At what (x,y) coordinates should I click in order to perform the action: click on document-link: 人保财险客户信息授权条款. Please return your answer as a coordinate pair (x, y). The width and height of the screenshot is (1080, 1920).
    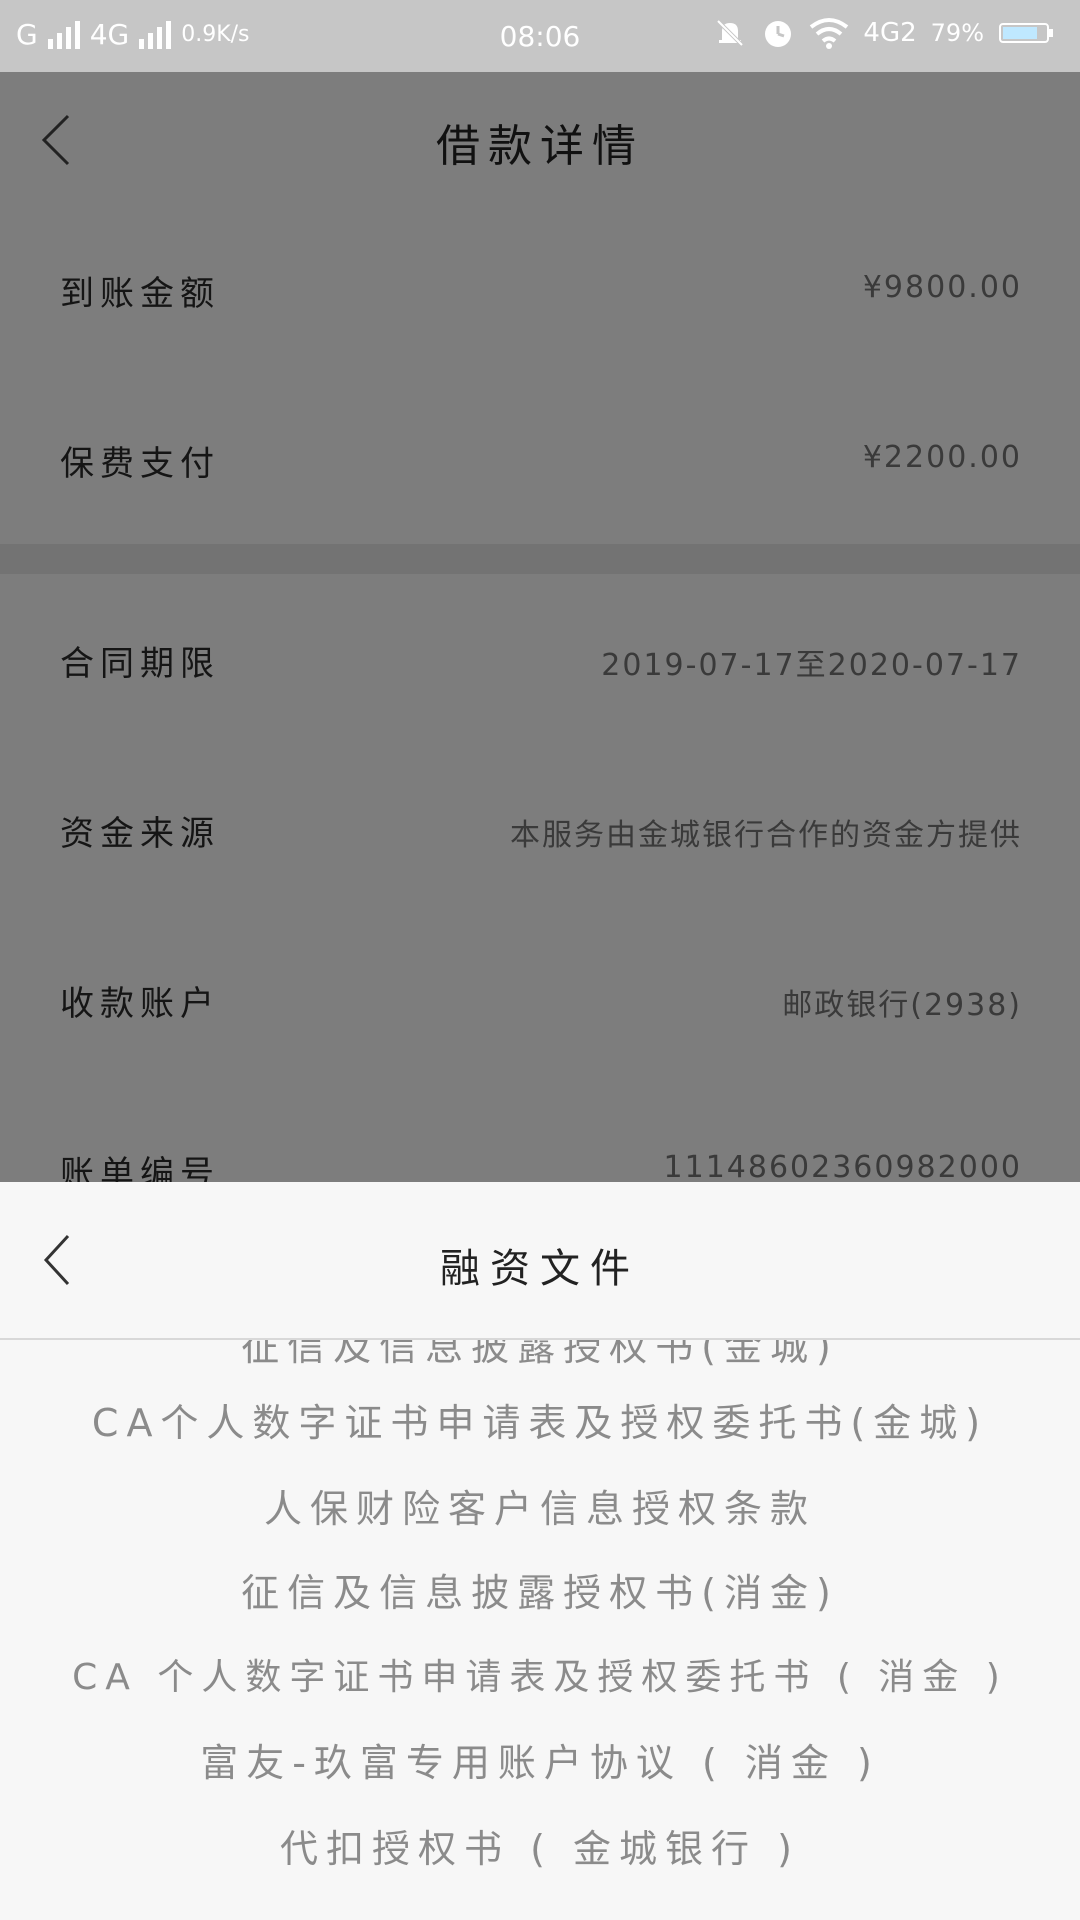
    Looking at the image, I should click on (540, 1505).